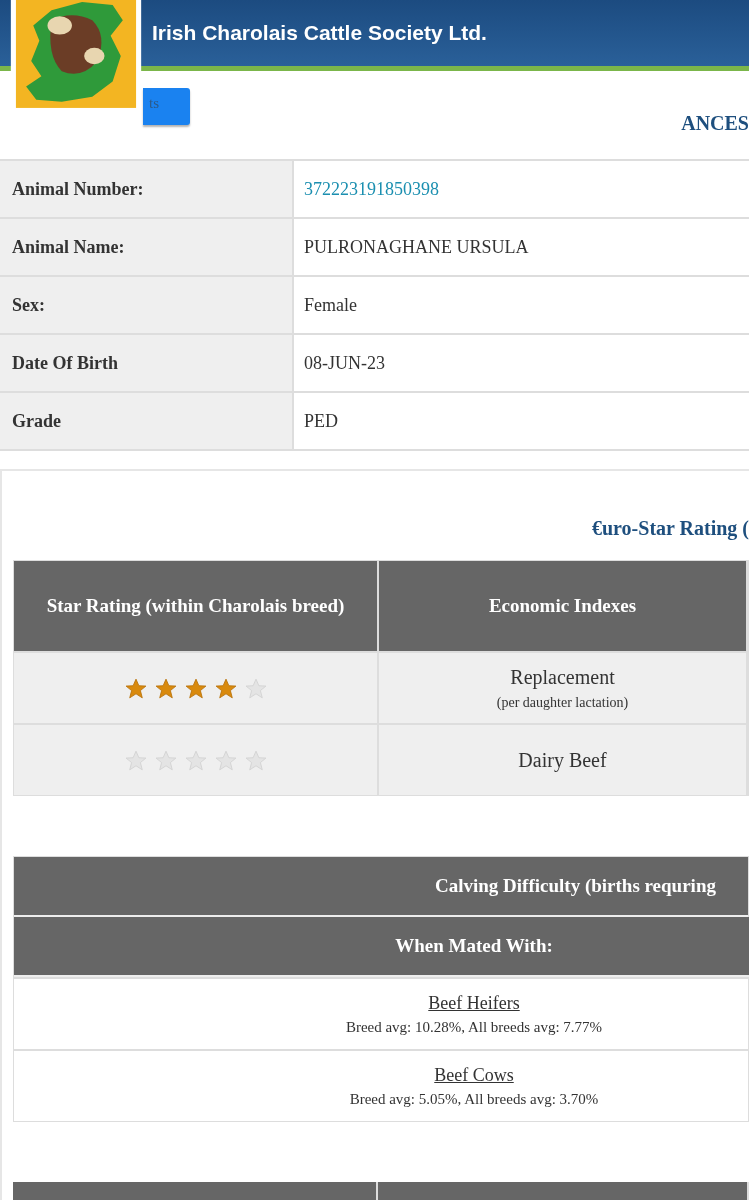 The height and width of the screenshot is (1200, 749). What do you see at coordinates (562, 677) in the screenshot?
I see `index-name: Replacement` at bounding box center [562, 677].